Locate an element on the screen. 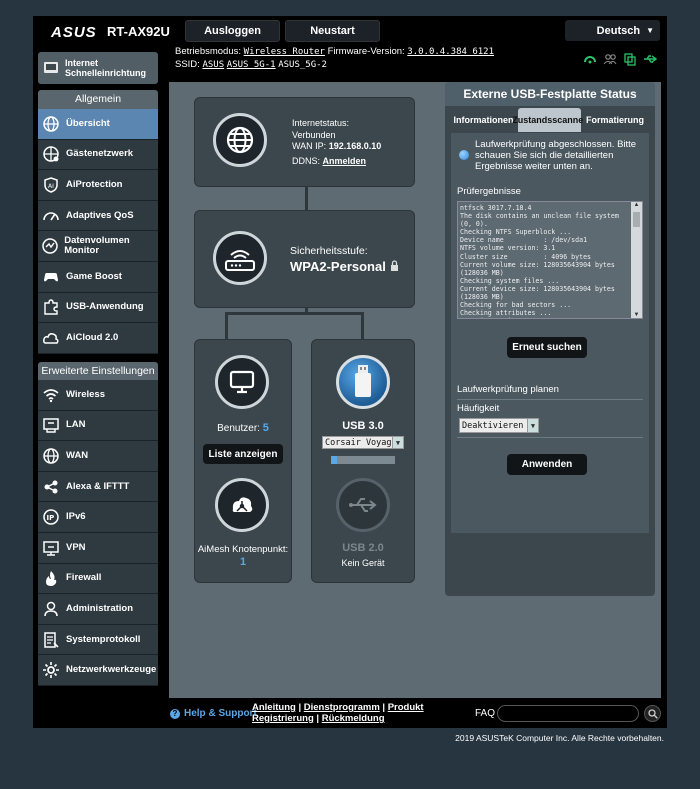 This screenshot has width=700, height=789. sidebar-item-administration: Administration is located at coordinates (98, 609).